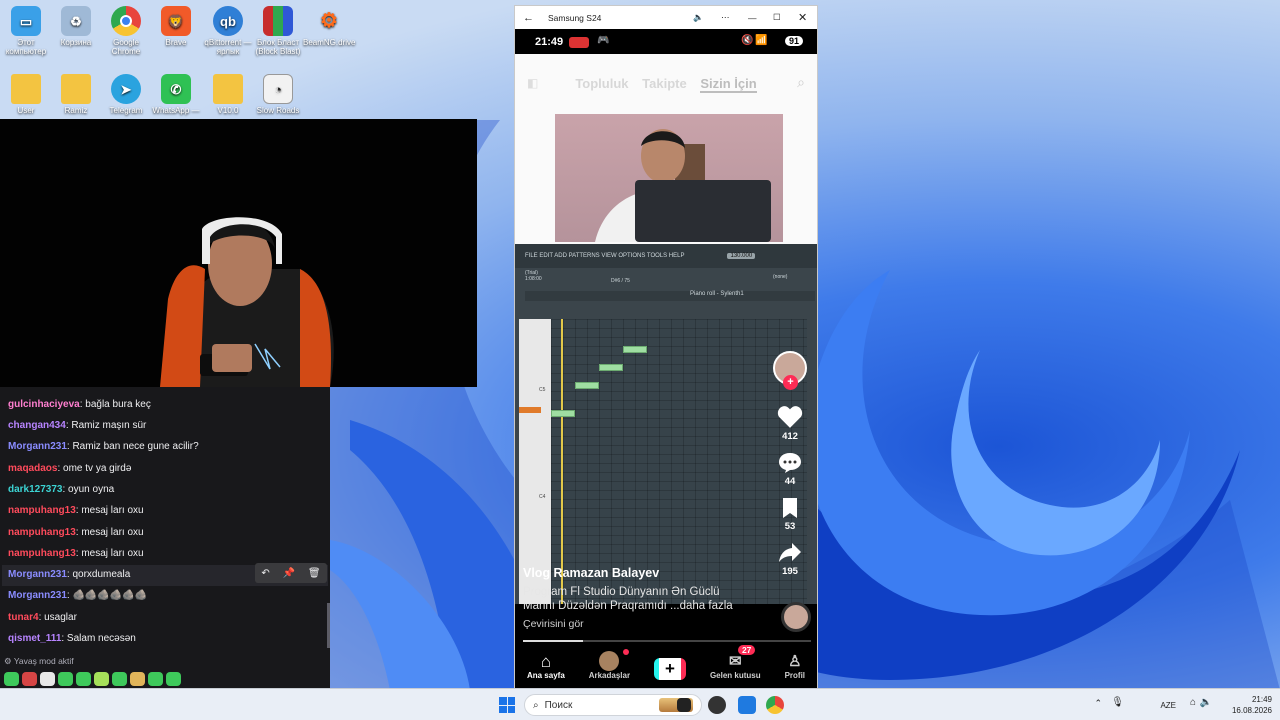  Describe the element at coordinates (1193, 702) in the screenshot. I see `network-icon: ⌂` at that location.